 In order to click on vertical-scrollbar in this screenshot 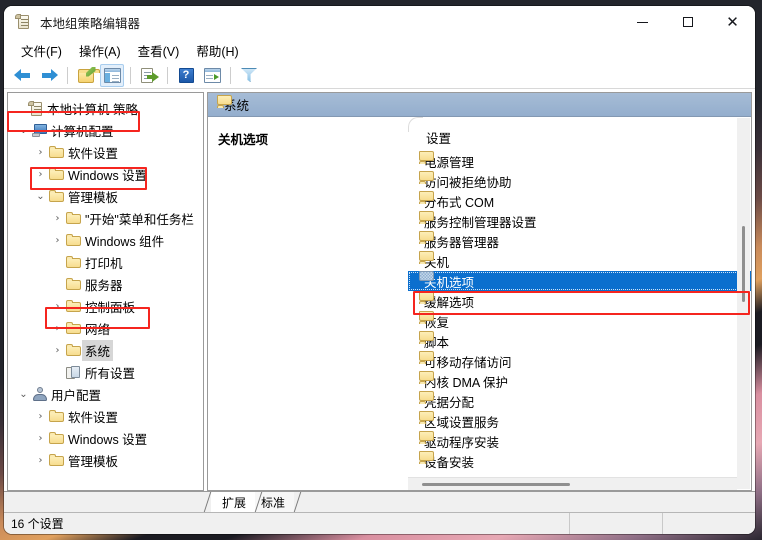, I will do `click(743, 303)`.